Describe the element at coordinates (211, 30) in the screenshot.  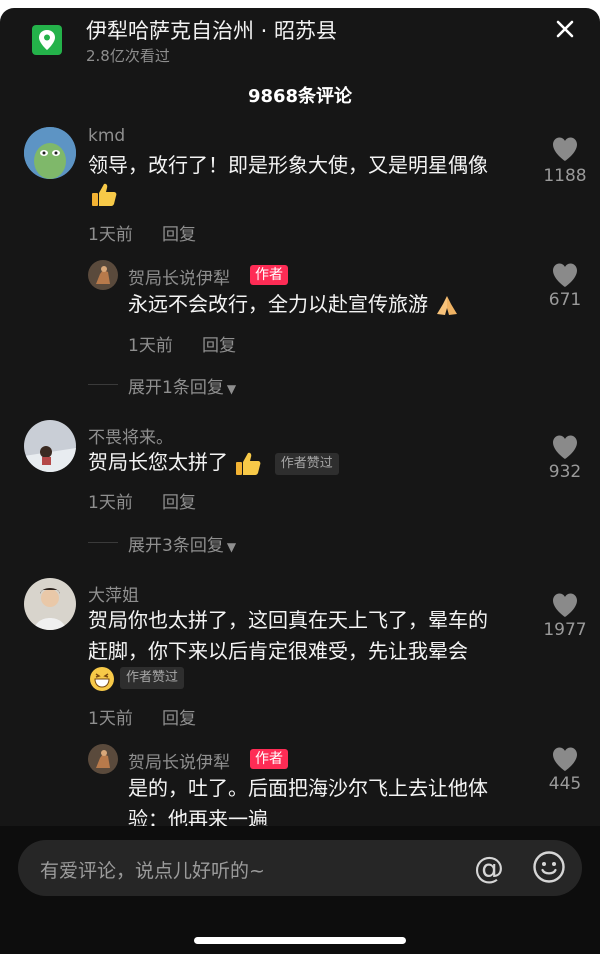
I see `location-title: 伊犁哈萨克自治州 · 昭苏县` at that location.